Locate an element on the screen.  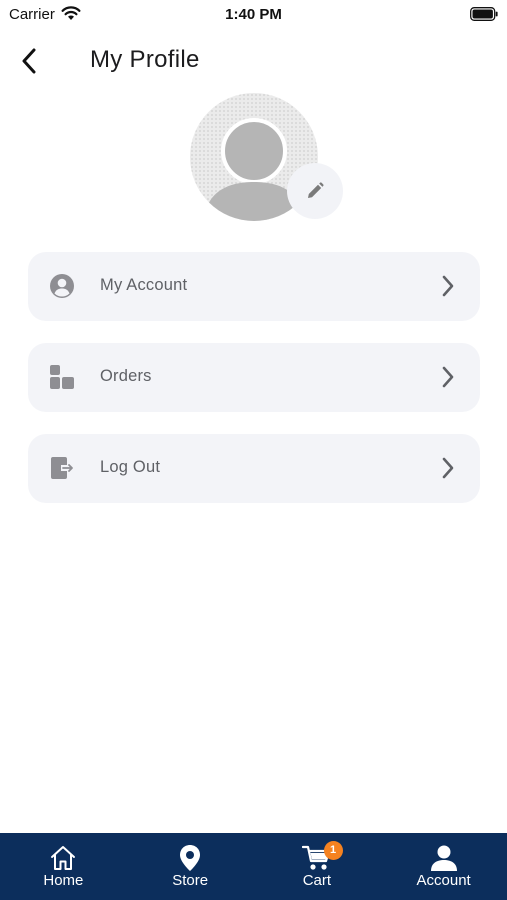
pencil-icon is located at coordinates (316, 190).